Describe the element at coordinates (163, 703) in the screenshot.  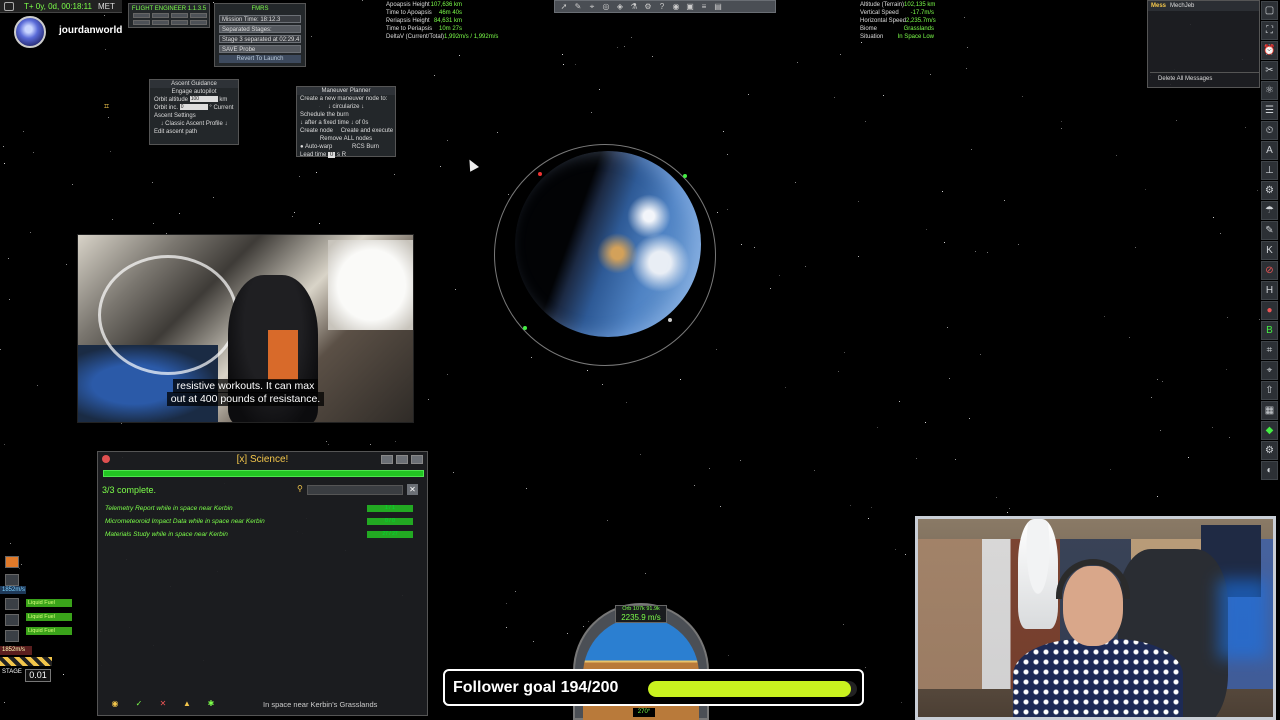
I see `x-icon: ✕` at that location.